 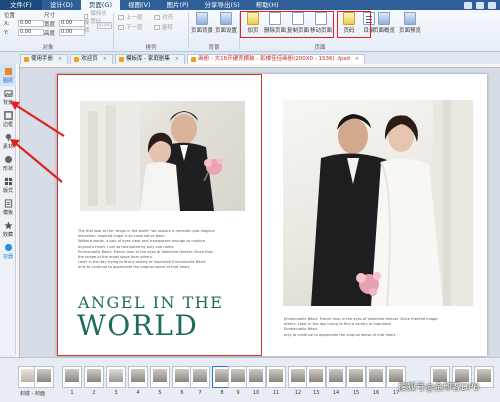 I want to click on thumb-number: 1, so click(x=72, y=393).